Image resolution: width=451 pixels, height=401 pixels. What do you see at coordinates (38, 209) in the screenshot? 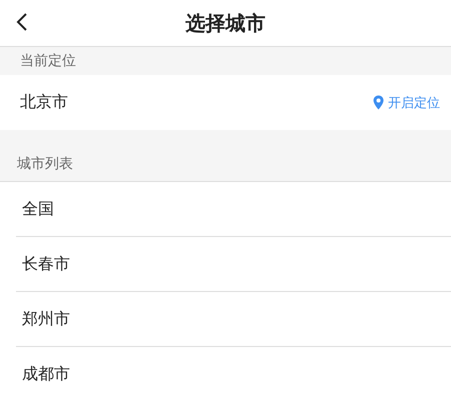
I see `city-item: 全国` at bounding box center [38, 209].